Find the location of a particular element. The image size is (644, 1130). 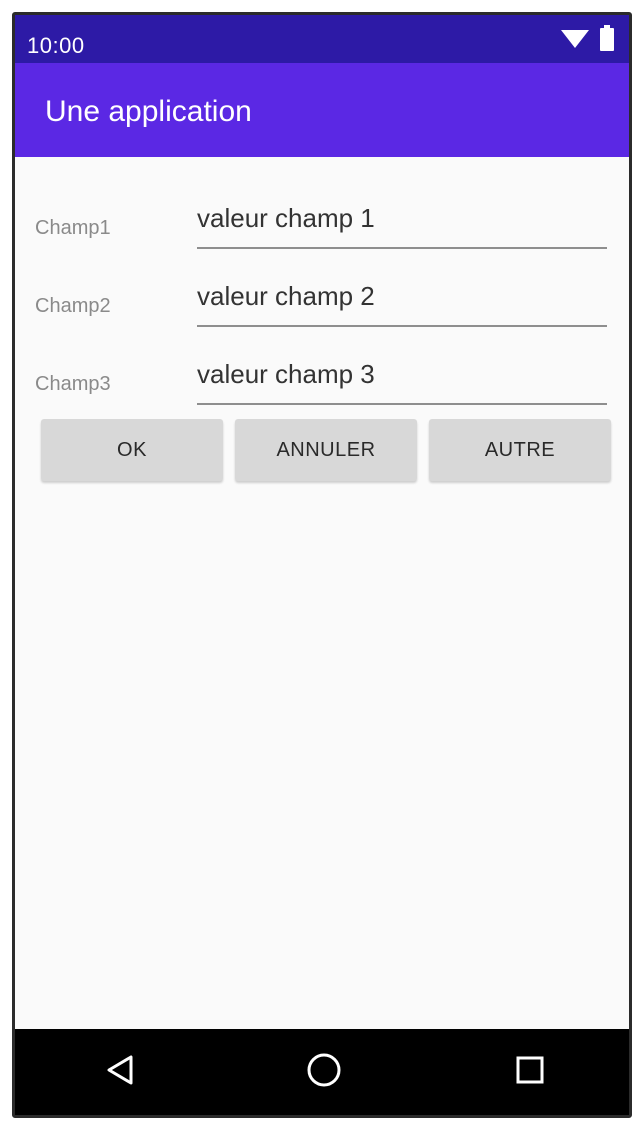

autre-button: AUTRE is located at coordinates (520, 450).